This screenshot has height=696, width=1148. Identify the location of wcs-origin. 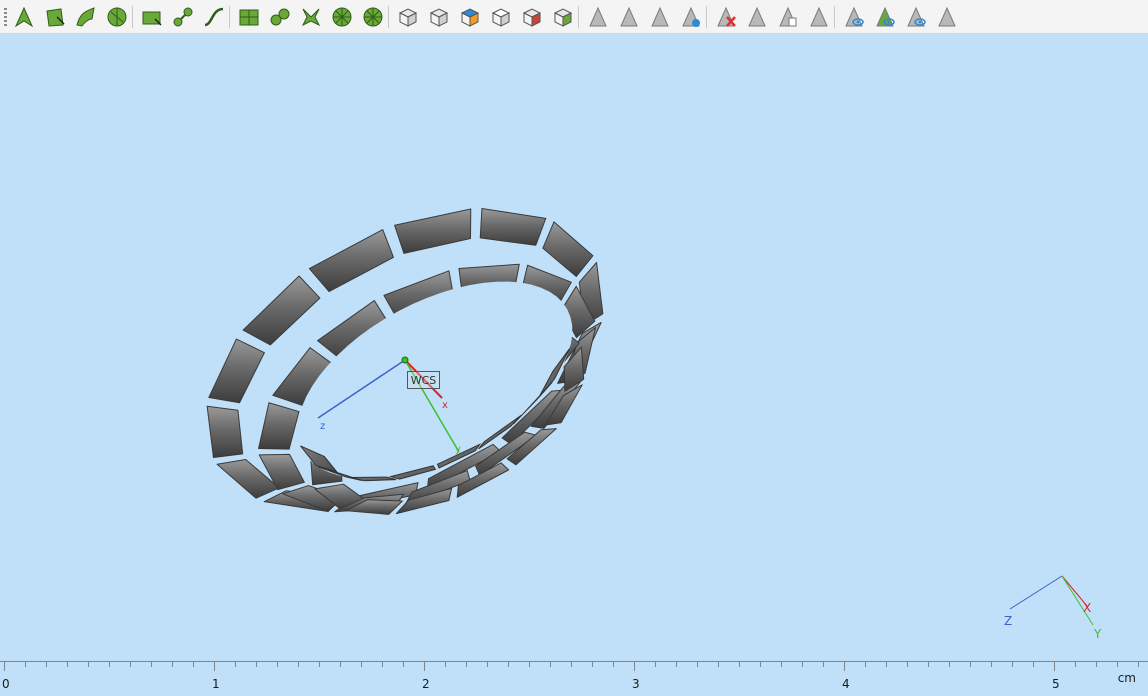
(405, 360).